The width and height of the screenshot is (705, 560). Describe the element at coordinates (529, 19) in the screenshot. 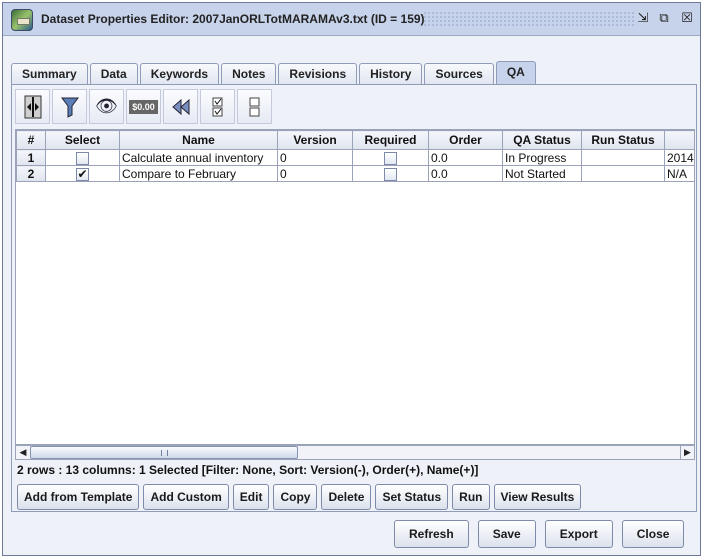

I see `title-bar-grip` at that location.